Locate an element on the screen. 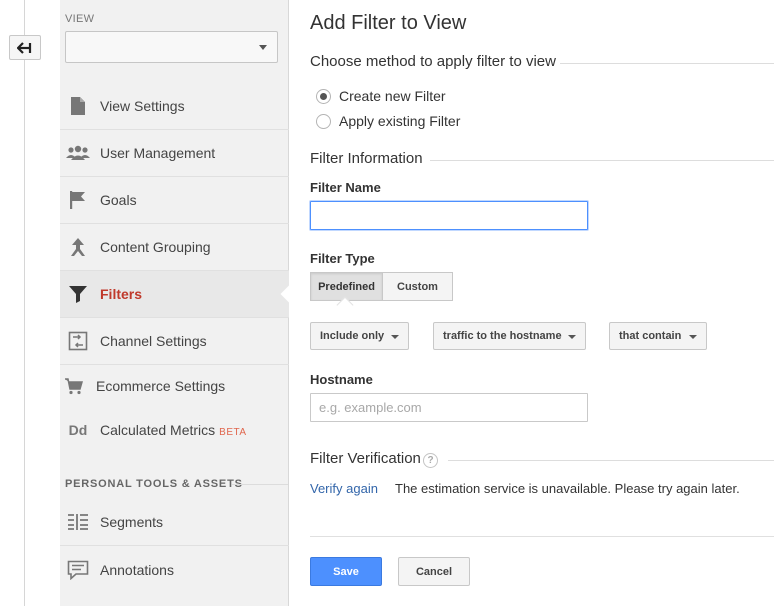 The image size is (774, 606). source-dropdown: traffic to the hostname is located at coordinates (509, 336).